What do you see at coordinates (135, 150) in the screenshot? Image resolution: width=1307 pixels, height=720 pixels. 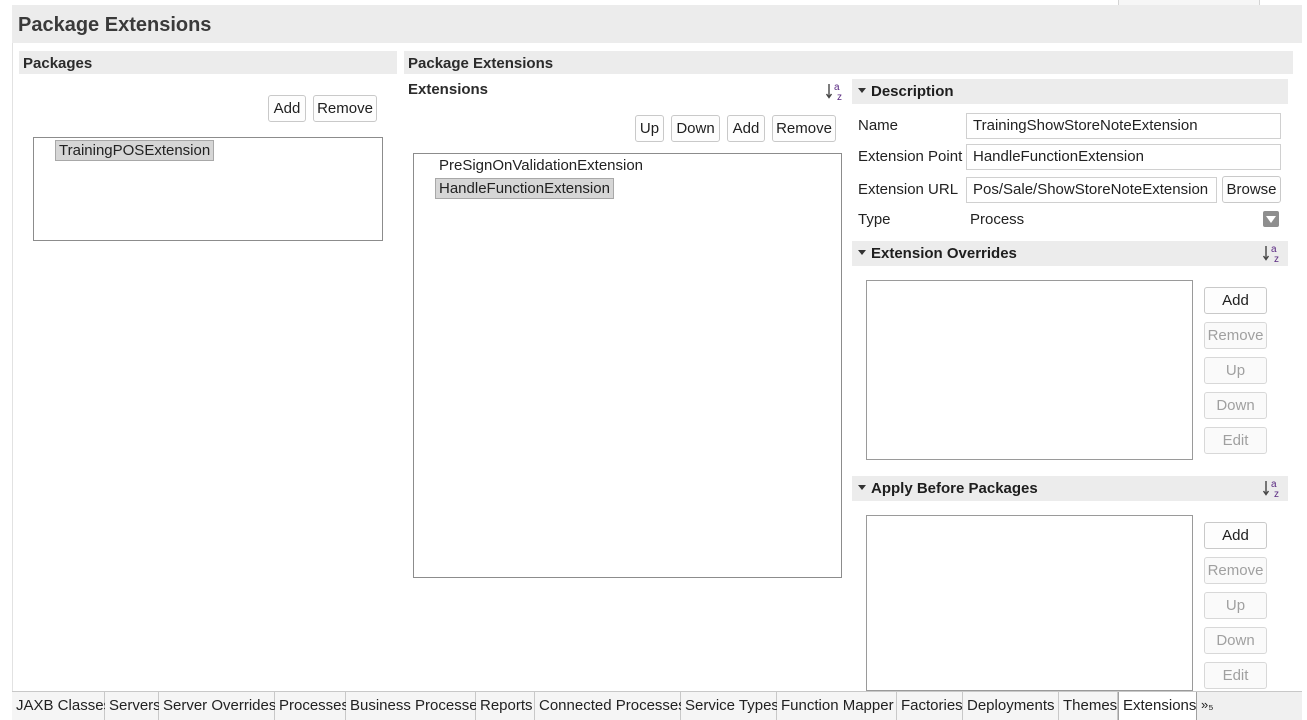 I see `package-item: TrainingPOSExtension` at bounding box center [135, 150].